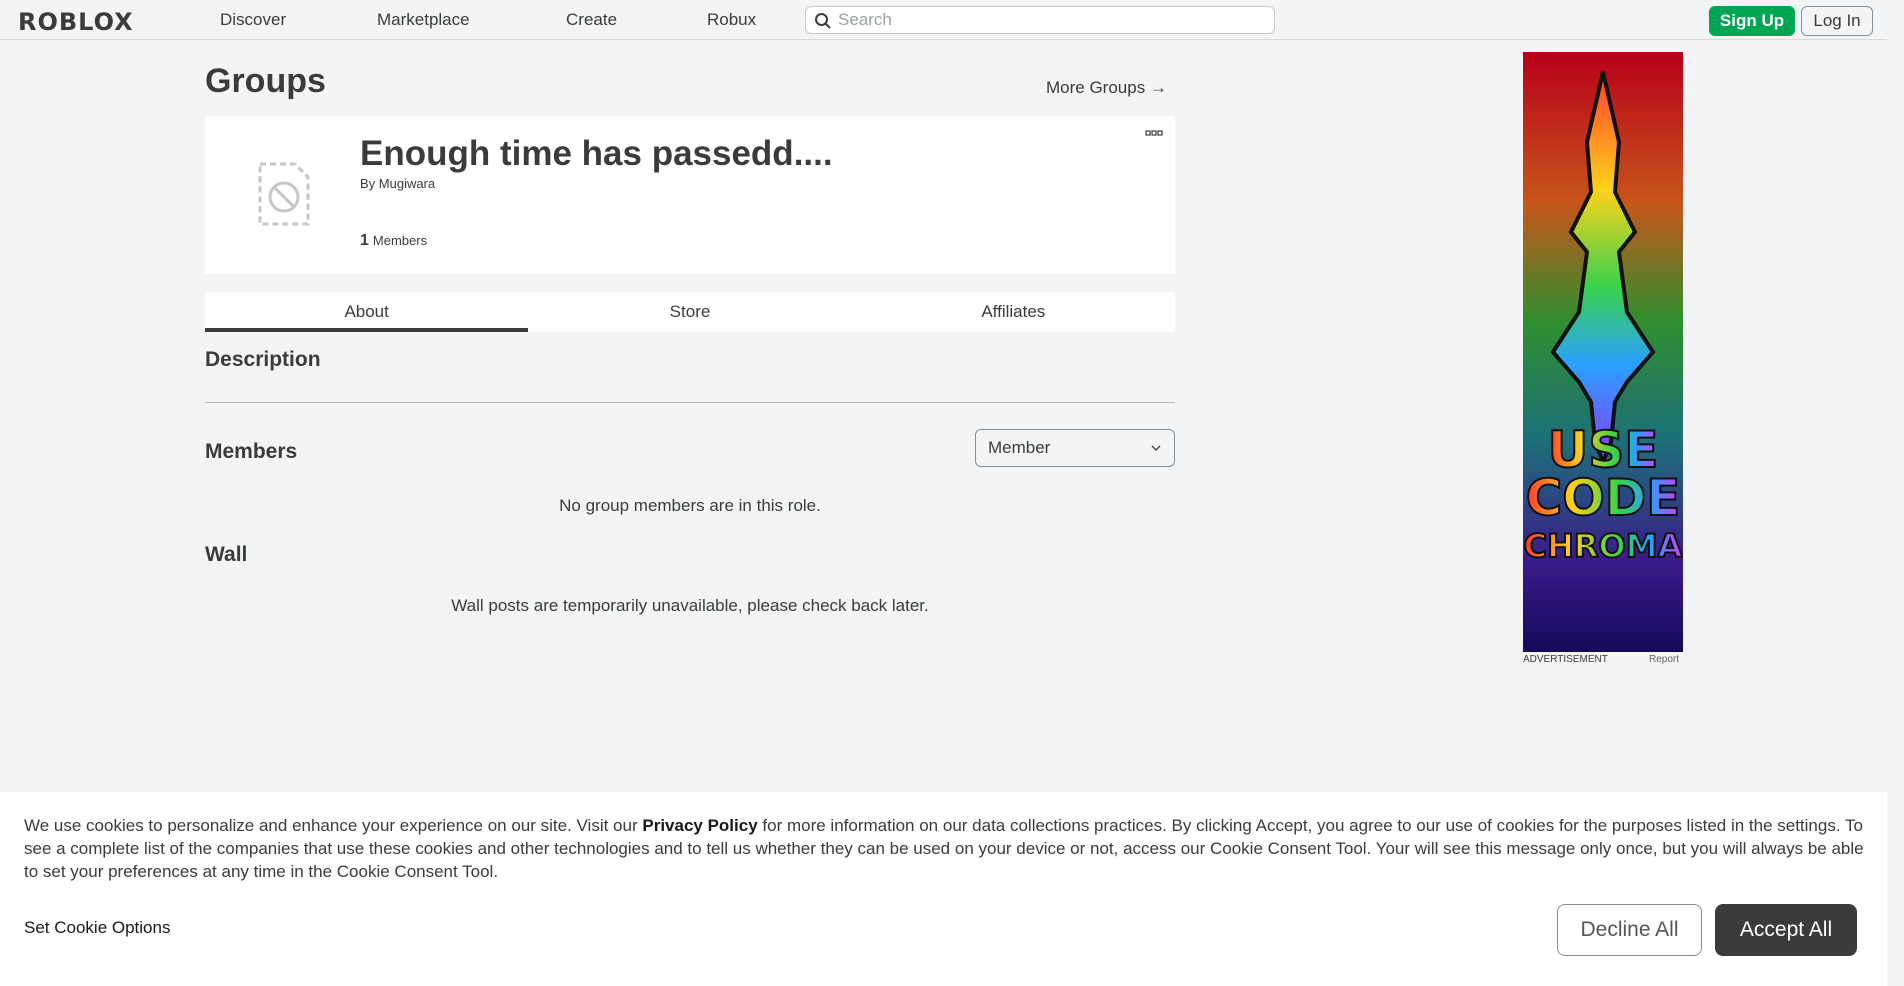 The width and height of the screenshot is (1904, 986). What do you see at coordinates (1603, 498) in the screenshot?
I see `ad-text-code: CODE` at bounding box center [1603, 498].